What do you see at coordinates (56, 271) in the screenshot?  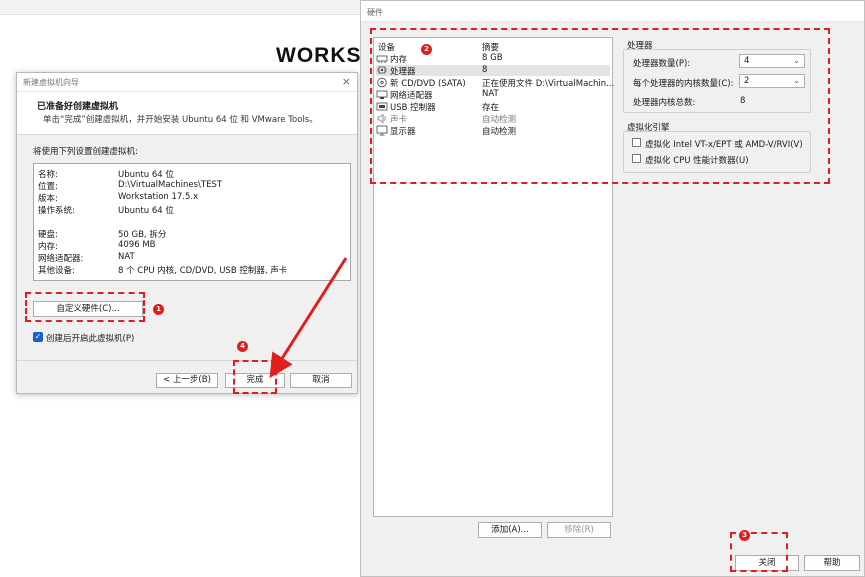 I see `summary-key: 其他设备:` at bounding box center [56, 271].